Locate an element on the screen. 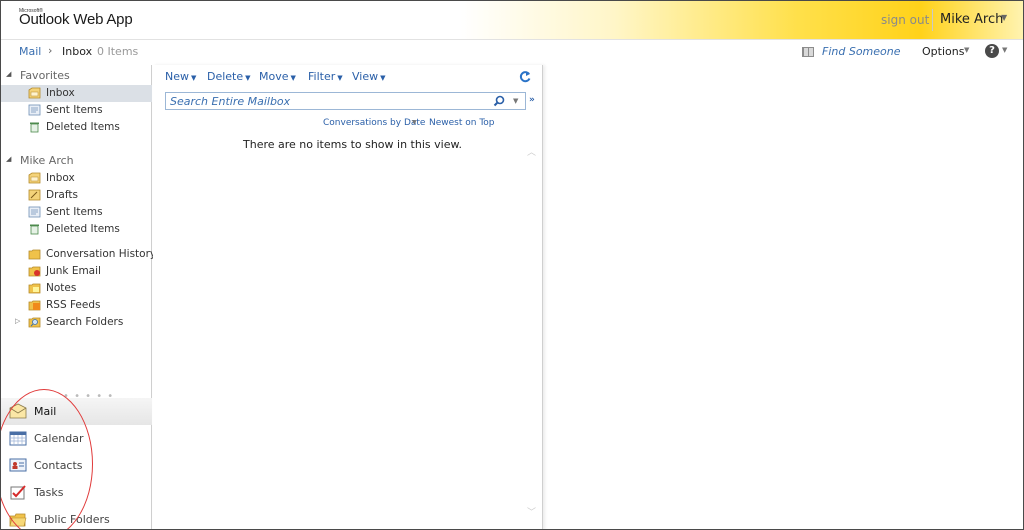  nav-tasks-button: Tasks is located at coordinates (76, 492).